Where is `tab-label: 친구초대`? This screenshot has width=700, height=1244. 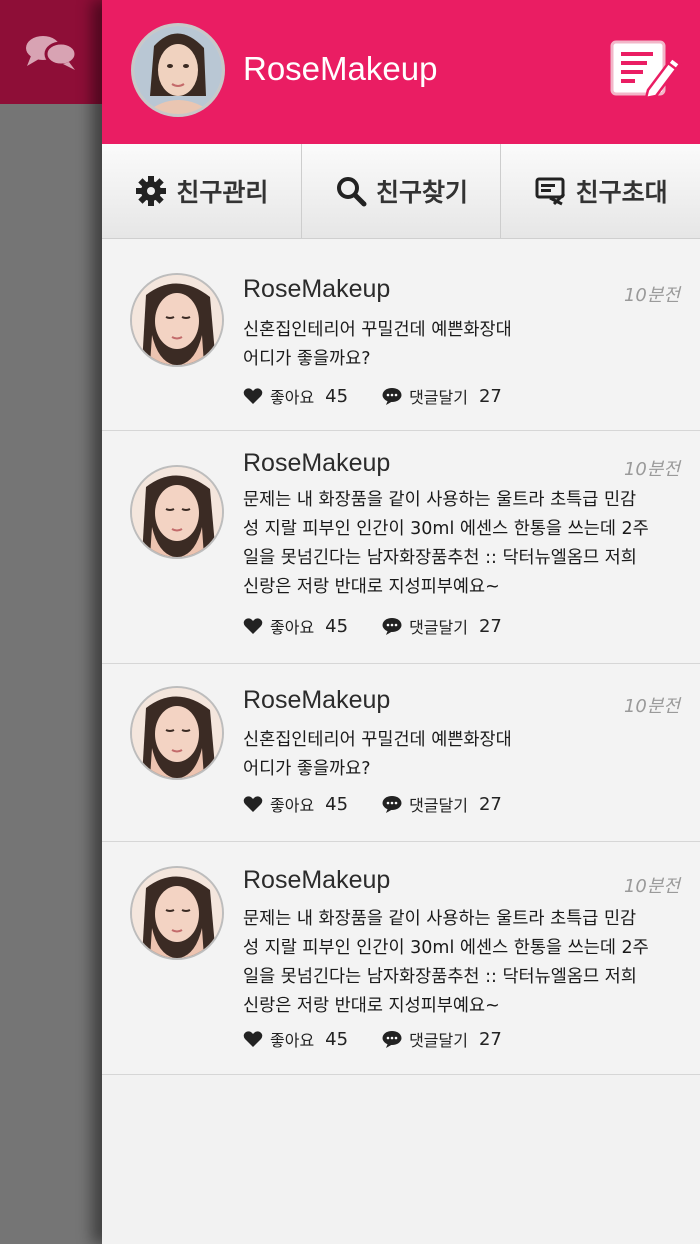 tab-label: 친구초대 is located at coordinates (621, 192).